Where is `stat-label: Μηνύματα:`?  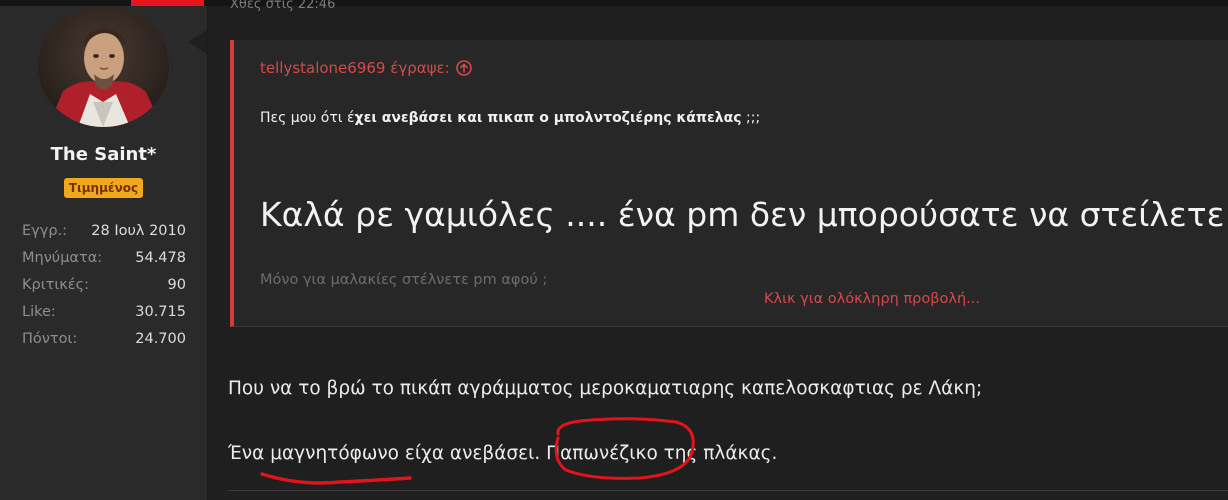
stat-label: Μηνύματα: is located at coordinates (62, 257).